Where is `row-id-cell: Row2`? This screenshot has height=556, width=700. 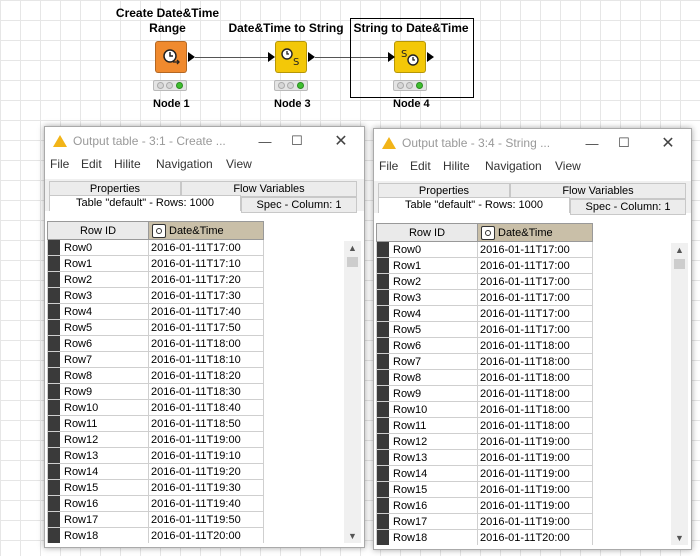 row-id-cell: Row2 is located at coordinates (427, 281).